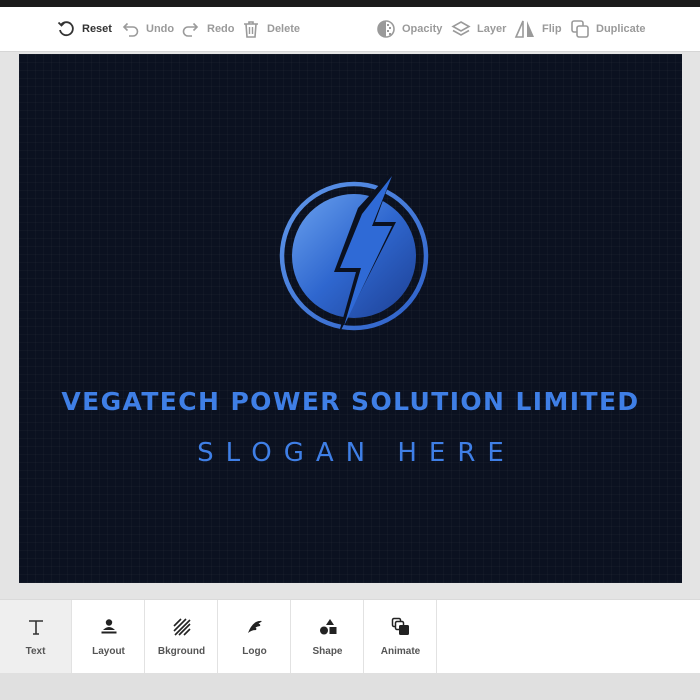  I want to click on undo-label: Undo, so click(160, 29).